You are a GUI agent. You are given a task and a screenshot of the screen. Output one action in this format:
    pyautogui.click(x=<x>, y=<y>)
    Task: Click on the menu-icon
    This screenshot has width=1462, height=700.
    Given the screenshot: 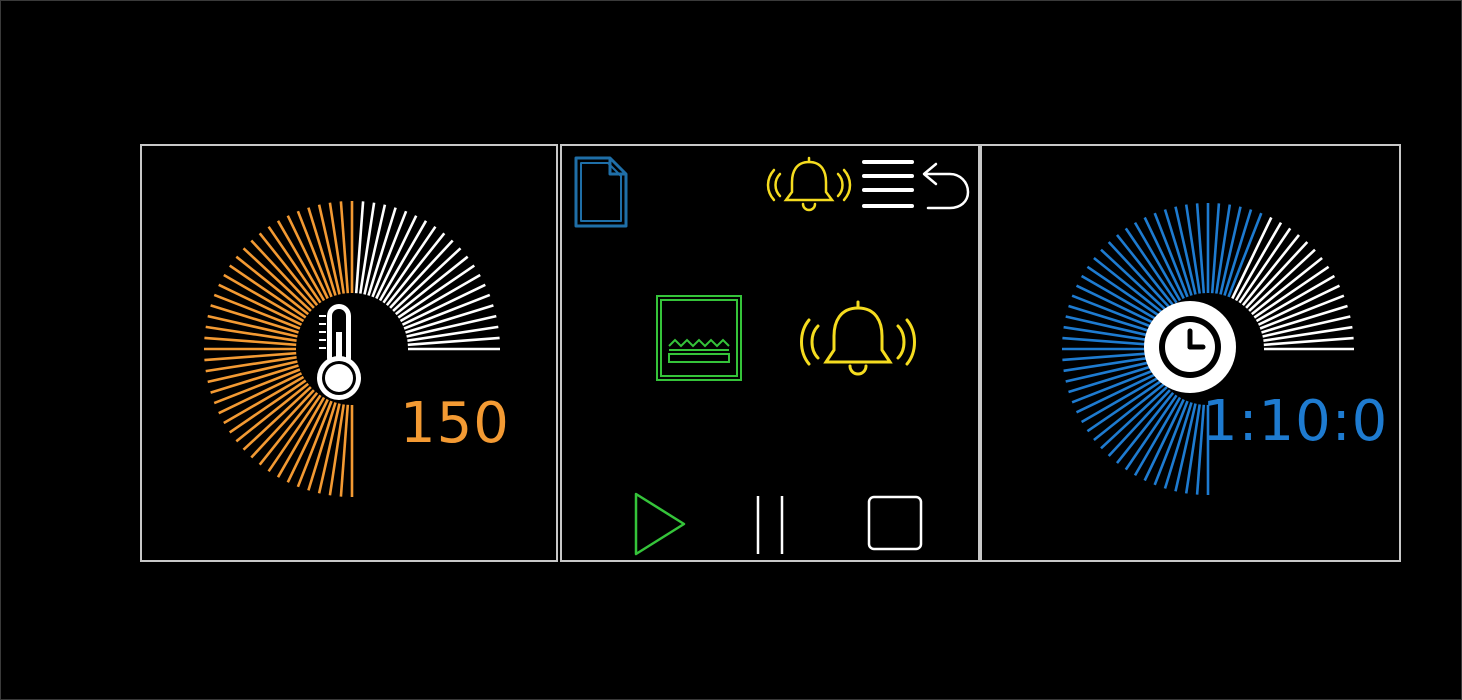 What is the action you would take?
    pyautogui.click(x=888, y=185)
    